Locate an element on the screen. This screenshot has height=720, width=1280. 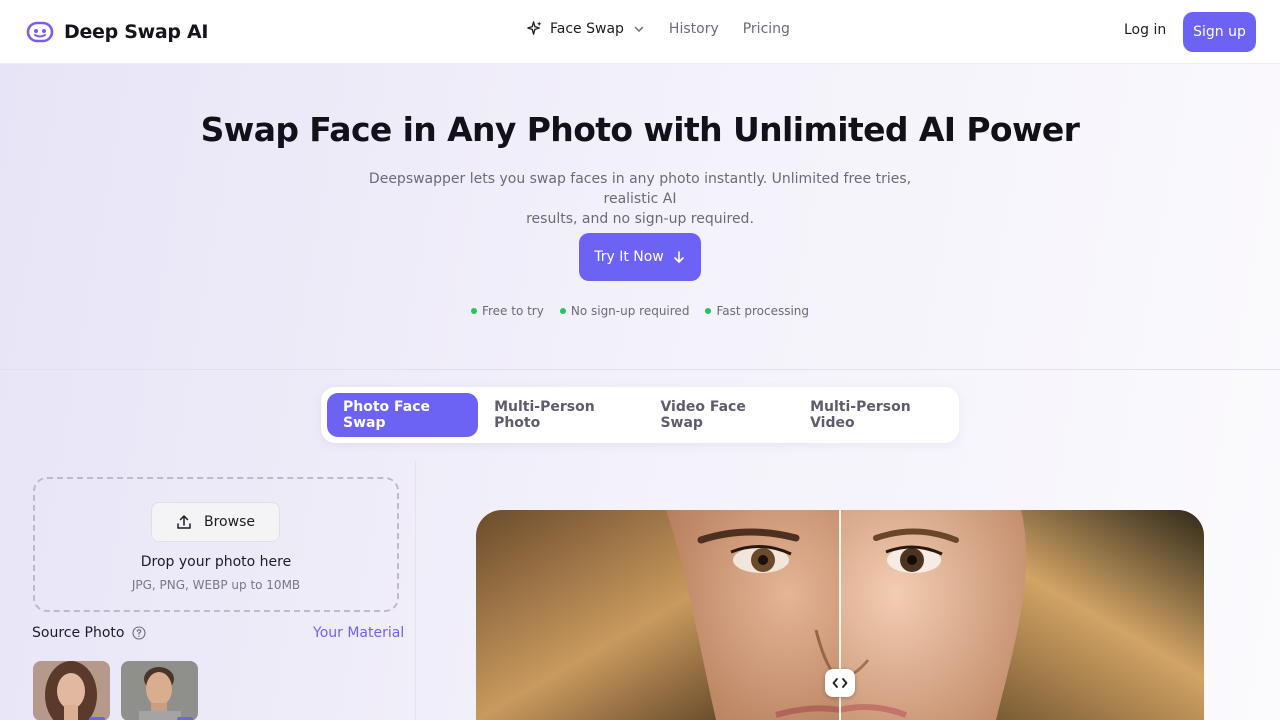
source-photo-heading: Source Photo is located at coordinates (89, 633).